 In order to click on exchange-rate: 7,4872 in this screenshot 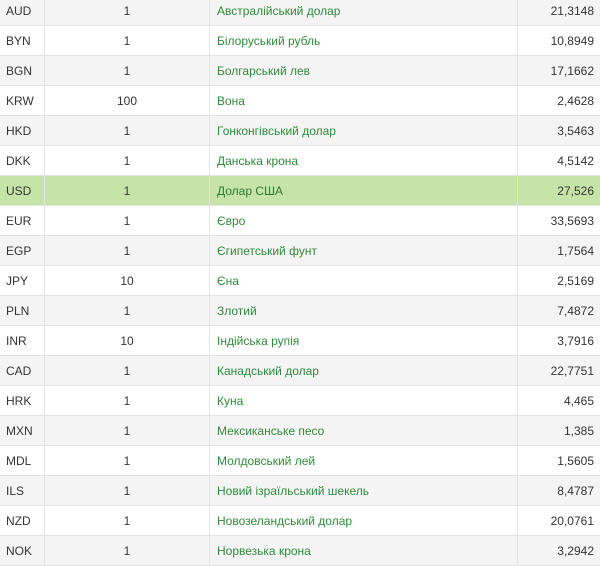, I will do `click(558, 310)`.